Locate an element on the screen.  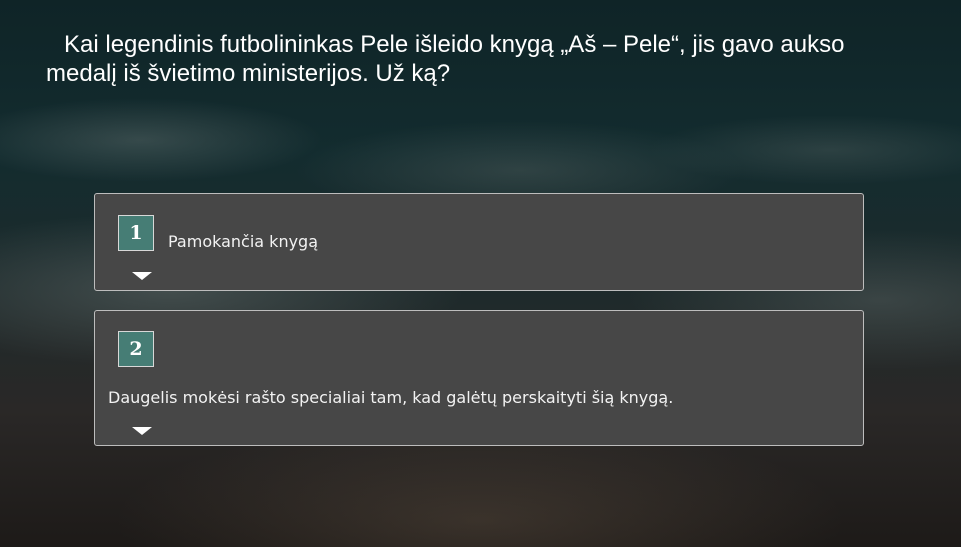
answer-text: Pamokančia knygą is located at coordinates (243, 241).